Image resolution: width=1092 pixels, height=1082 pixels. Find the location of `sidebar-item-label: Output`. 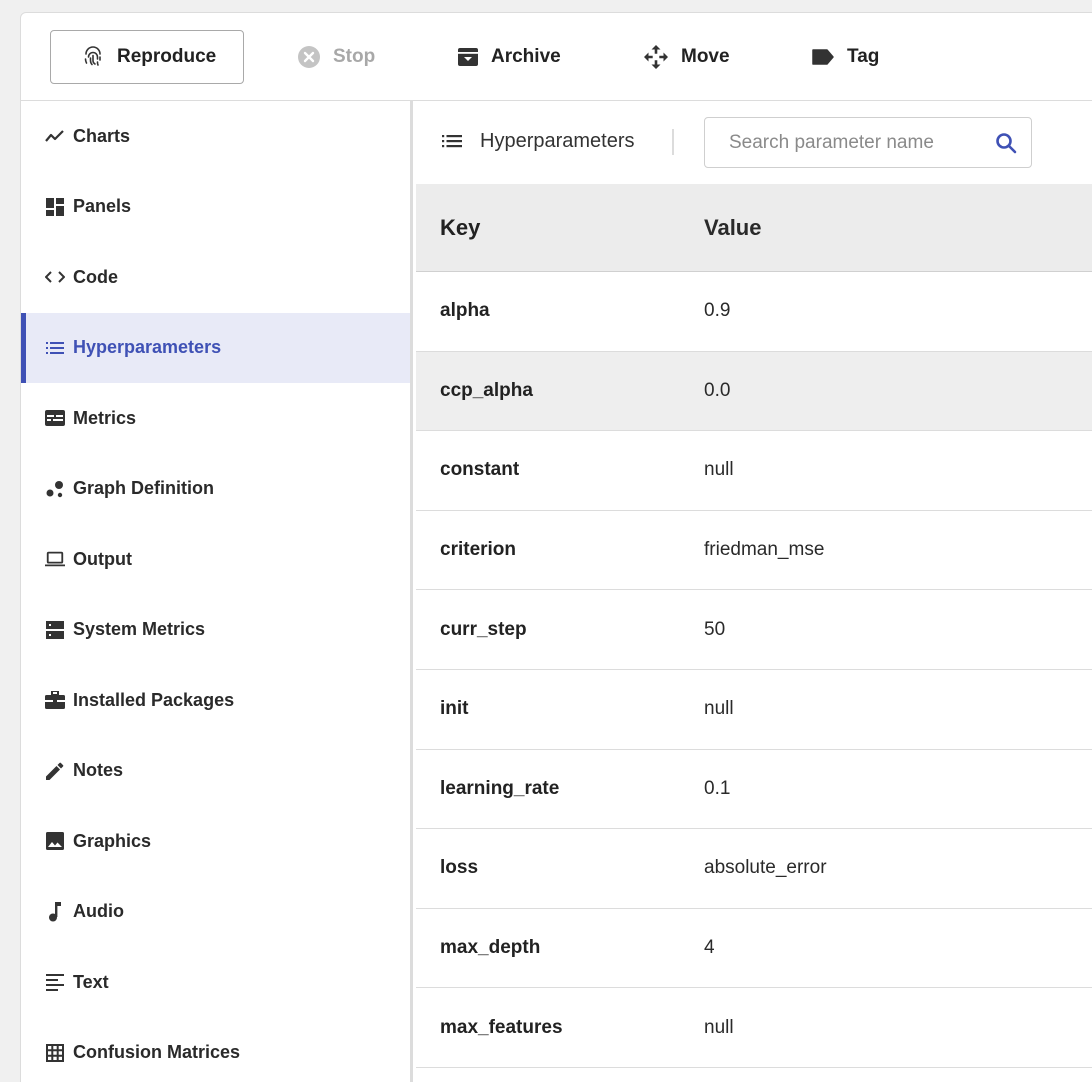

sidebar-item-label: Output is located at coordinates (102, 558).